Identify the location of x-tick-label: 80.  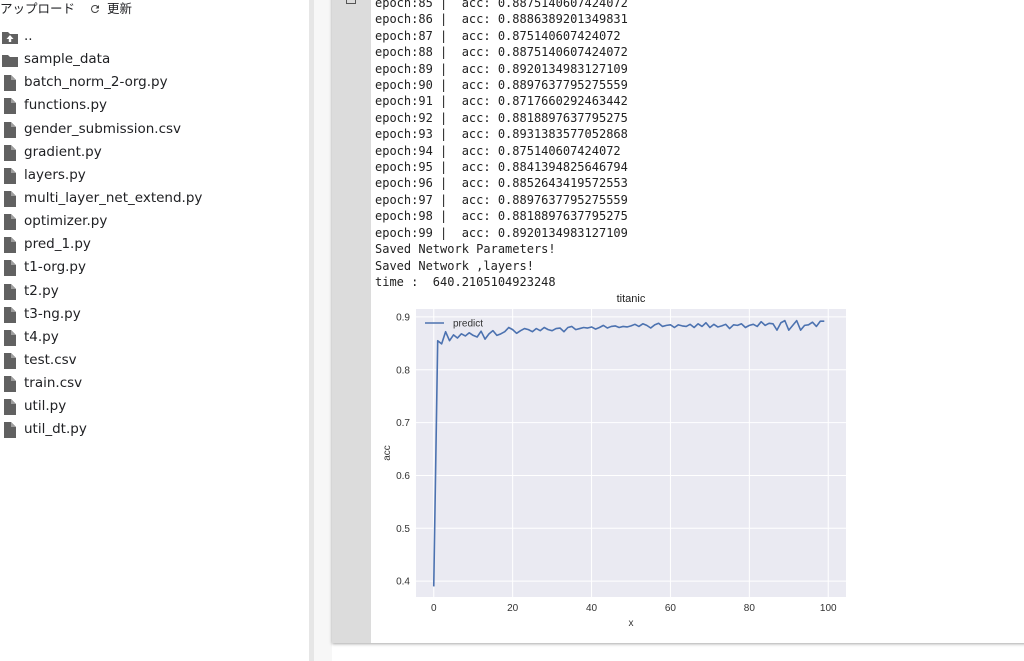
(750, 608).